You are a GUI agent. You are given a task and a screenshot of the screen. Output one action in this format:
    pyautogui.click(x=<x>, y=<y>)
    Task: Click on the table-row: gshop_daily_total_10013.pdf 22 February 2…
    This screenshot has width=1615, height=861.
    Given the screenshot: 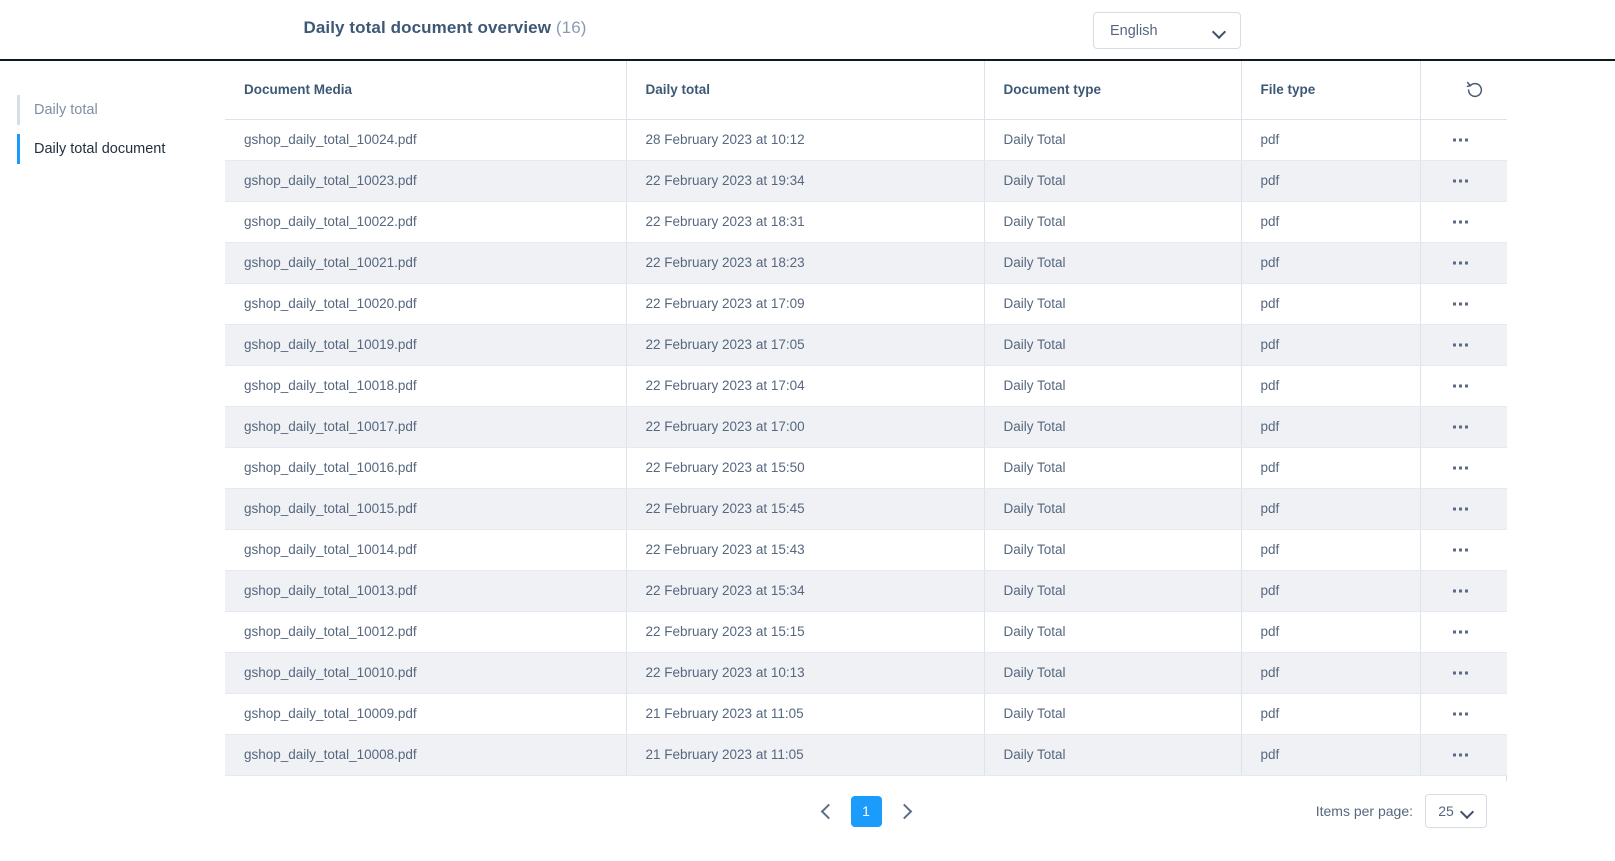 What is the action you would take?
    pyautogui.click(x=866, y=591)
    